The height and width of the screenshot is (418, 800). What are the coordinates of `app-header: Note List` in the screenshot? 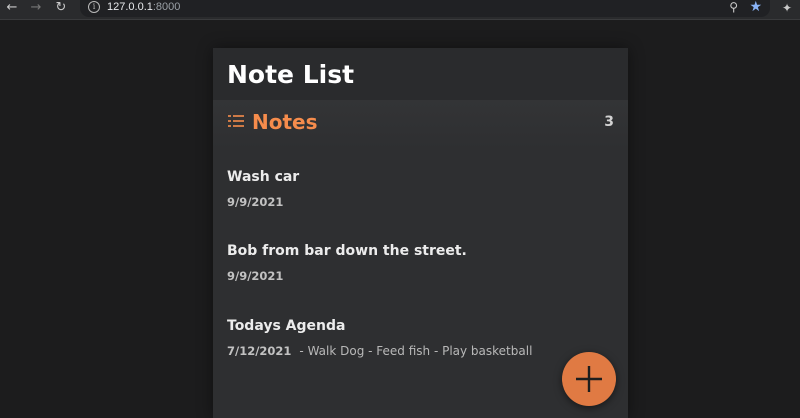 It's located at (420, 74).